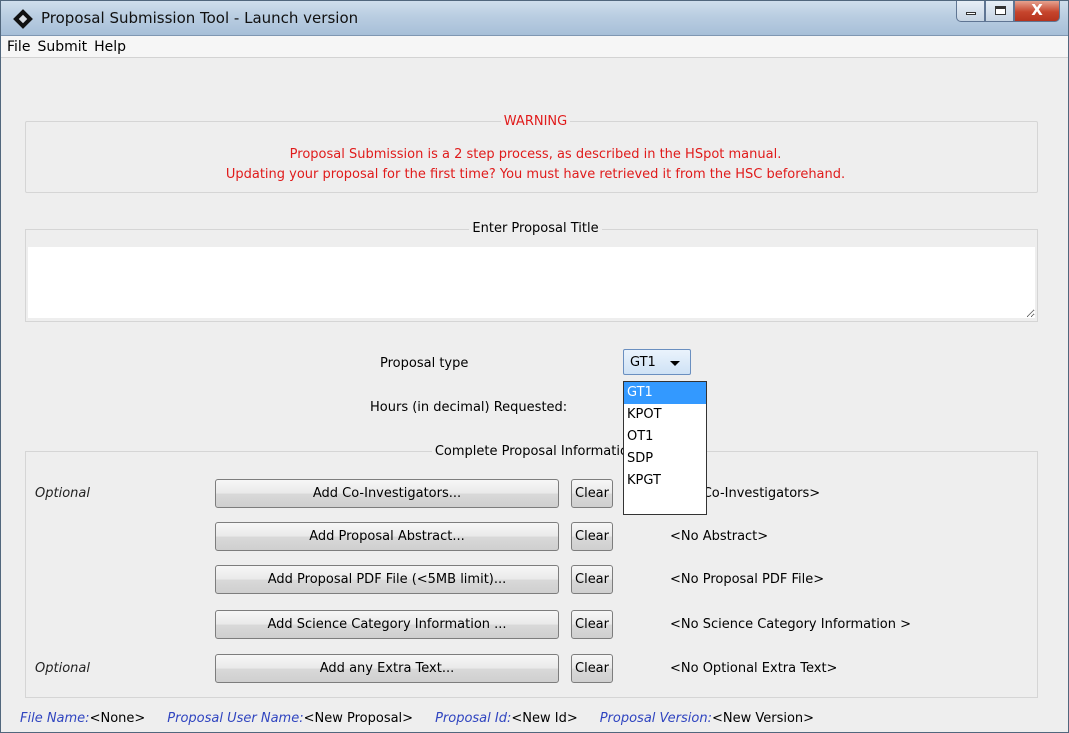 This screenshot has width=1069, height=733. What do you see at coordinates (592, 624) in the screenshot?
I see `clear-science-category-button: Clear` at bounding box center [592, 624].